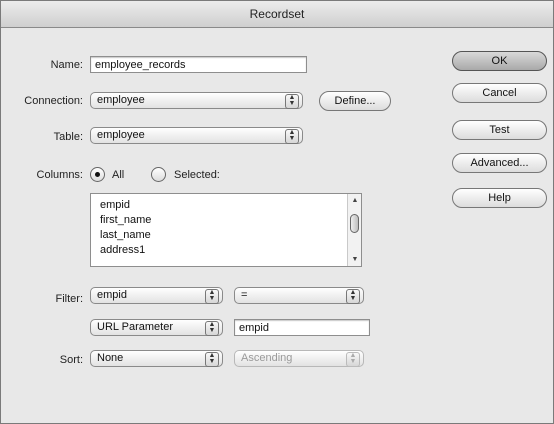 Image resolution: width=554 pixels, height=424 pixels. Describe the element at coordinates (112, 295) in the screenshot. I see `filter-column-value: empid` at that location.